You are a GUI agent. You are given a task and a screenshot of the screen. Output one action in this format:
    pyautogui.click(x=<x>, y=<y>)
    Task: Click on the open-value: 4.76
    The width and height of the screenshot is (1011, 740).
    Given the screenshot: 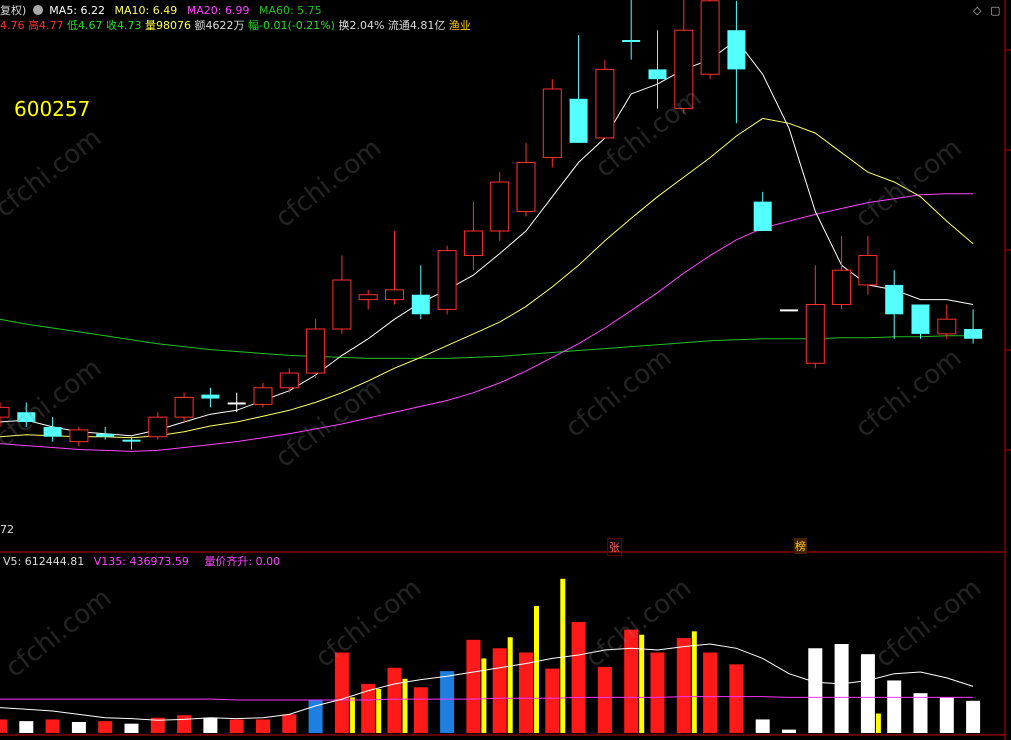 What is the action you would take?
    pyautogui.click(x=12, y=25)
    